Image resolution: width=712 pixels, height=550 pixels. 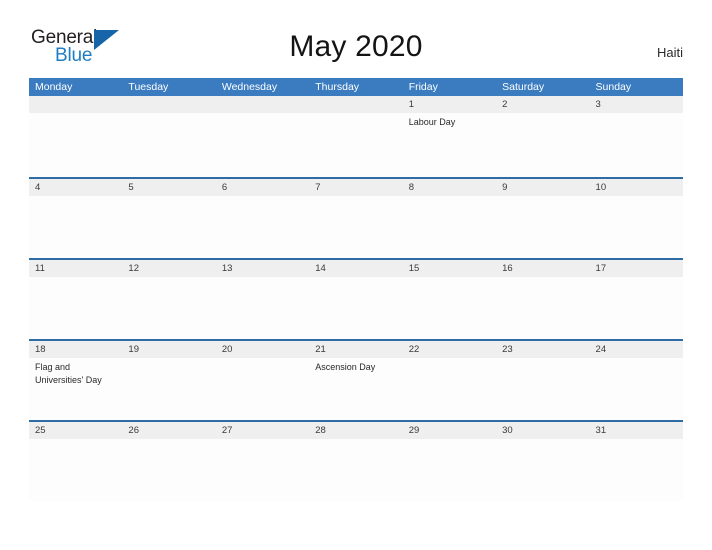 What do you see at coordinates (449, 461) in the screenshot?
I see `calendar-day-cell: 29` at bounding box center [449, 461].